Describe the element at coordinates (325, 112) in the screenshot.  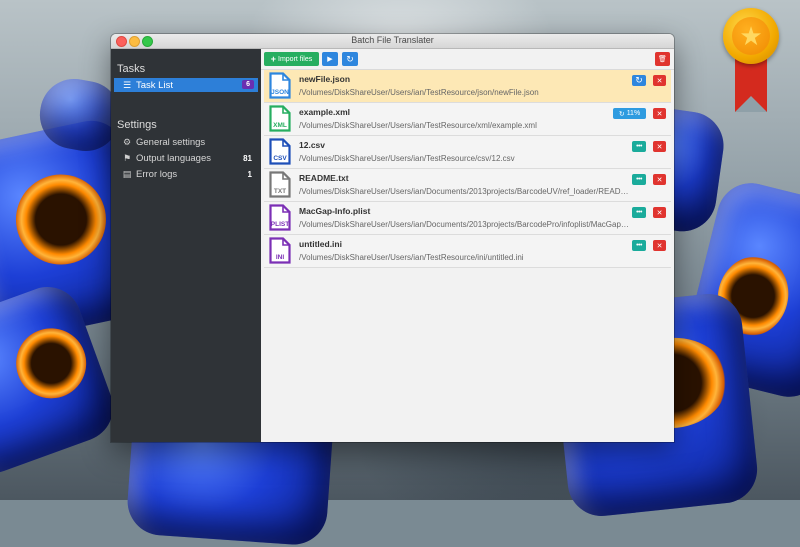
I see `file-name: example.xml` at that location.